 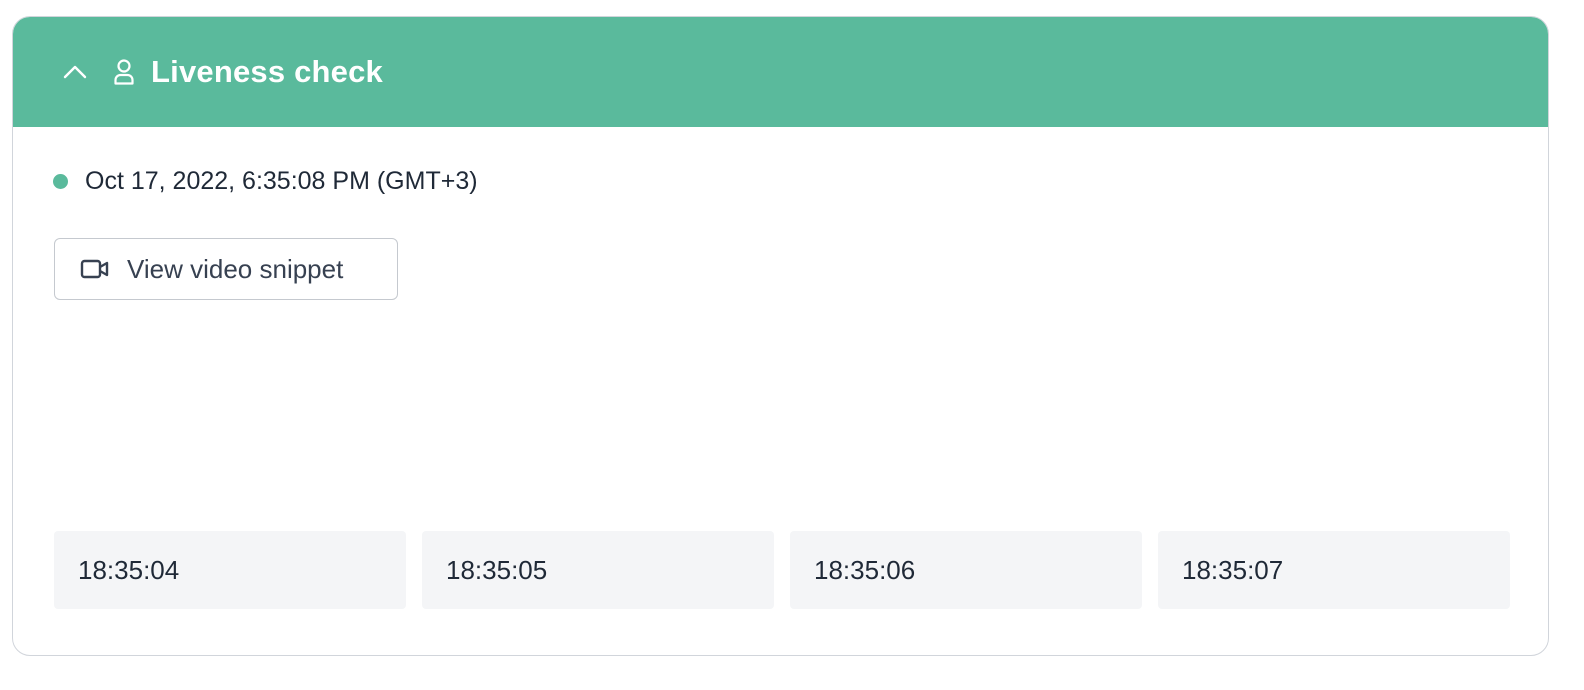 I want to click on video-camera-icon, so click(x=96, y=269).